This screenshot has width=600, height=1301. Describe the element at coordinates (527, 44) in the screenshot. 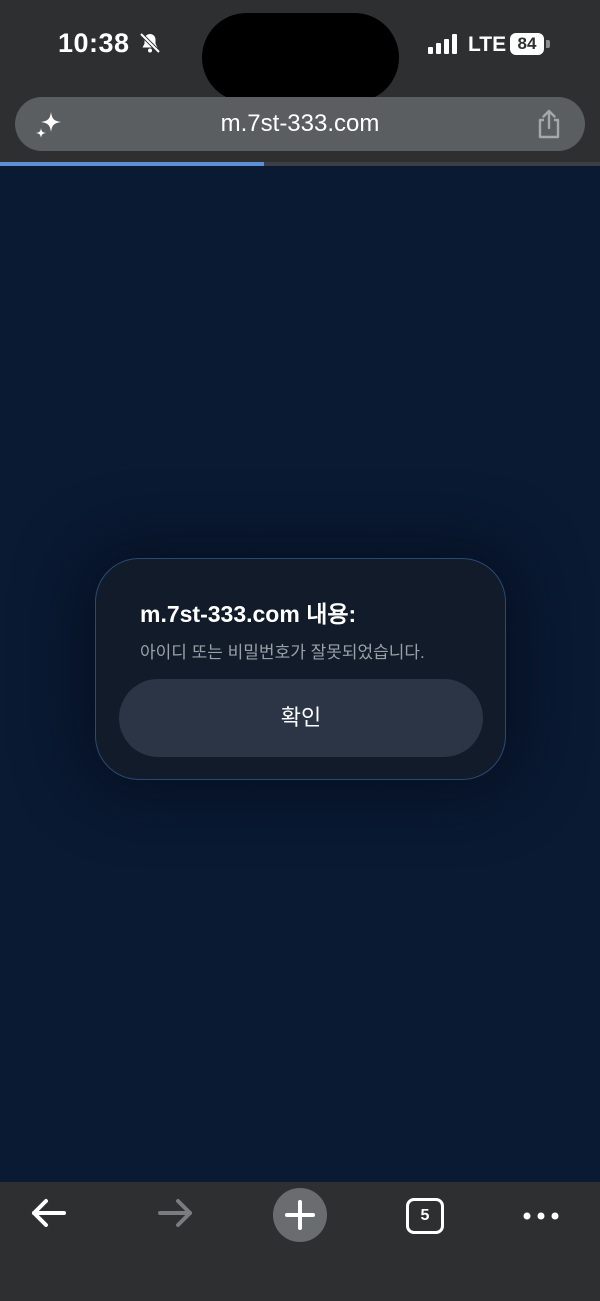

I see `battery-level: 84` at that location.